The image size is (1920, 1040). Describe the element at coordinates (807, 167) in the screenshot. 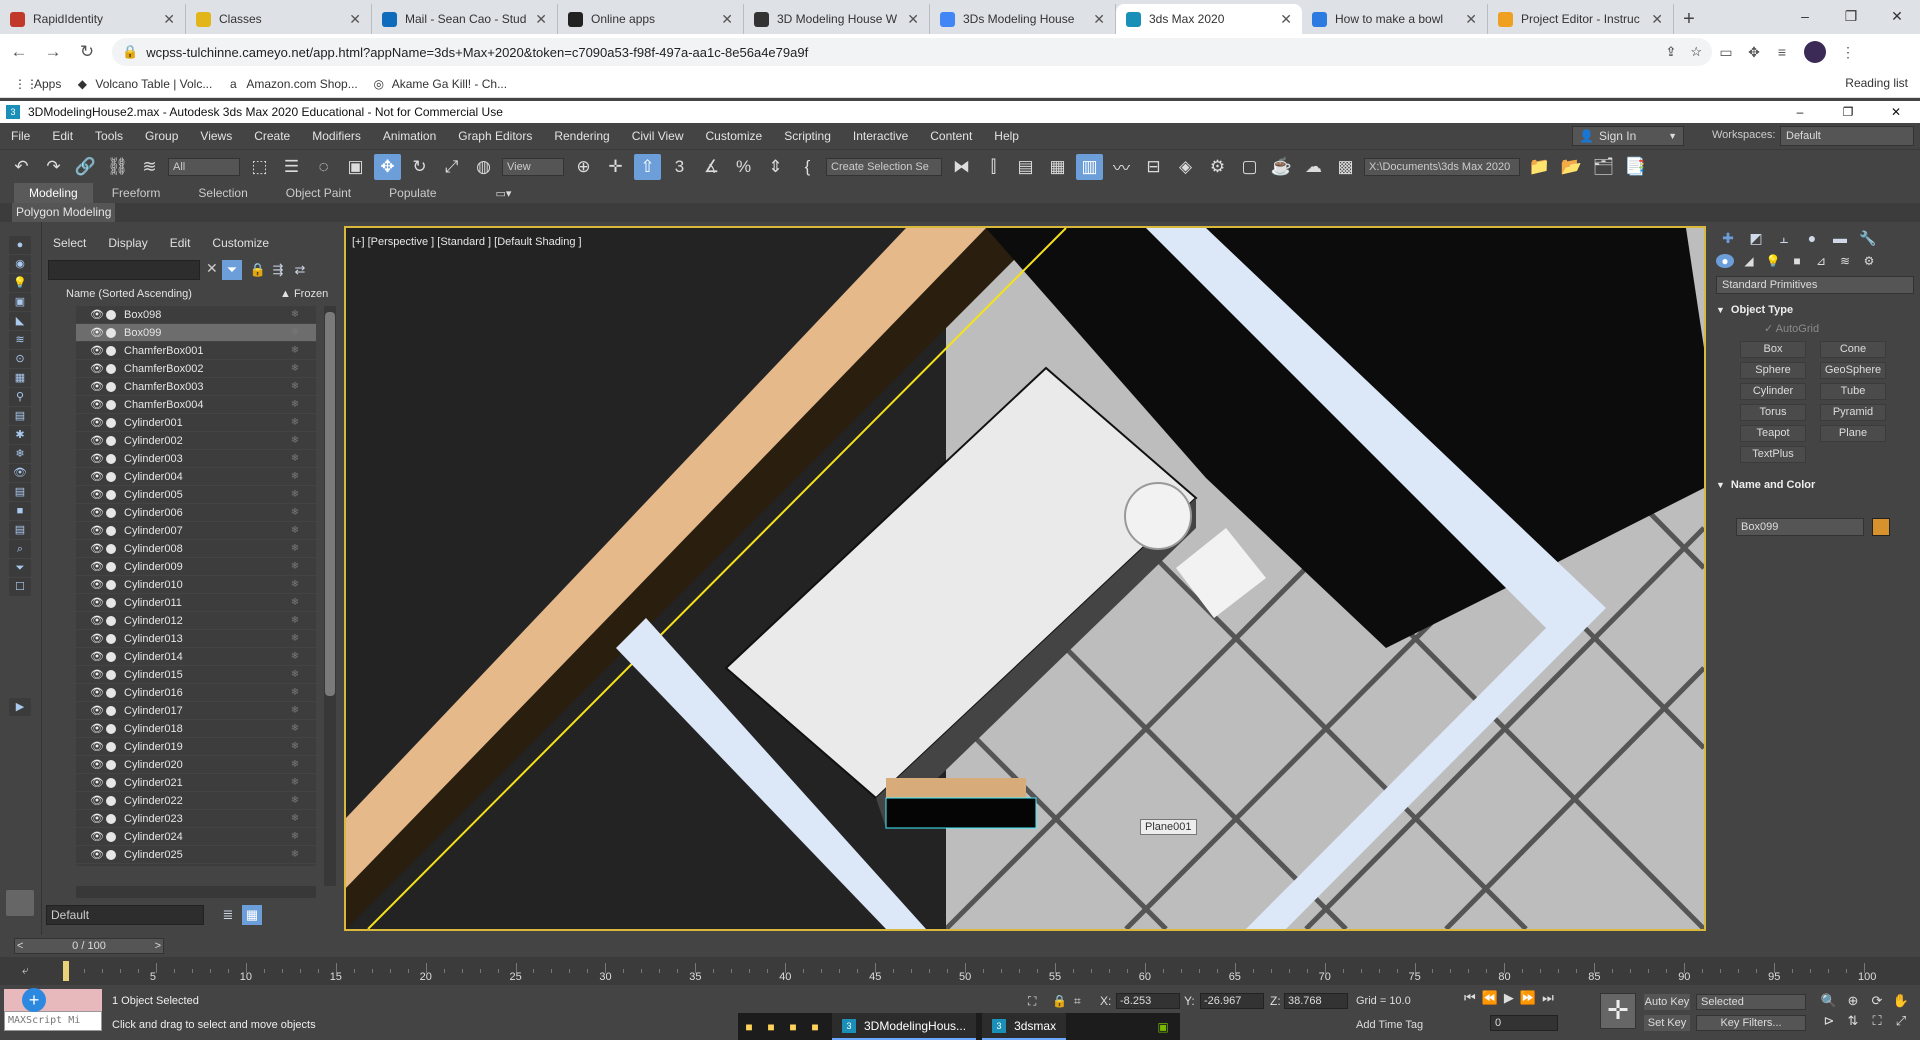

I see `edit-named-selection-icon: {` at that location.